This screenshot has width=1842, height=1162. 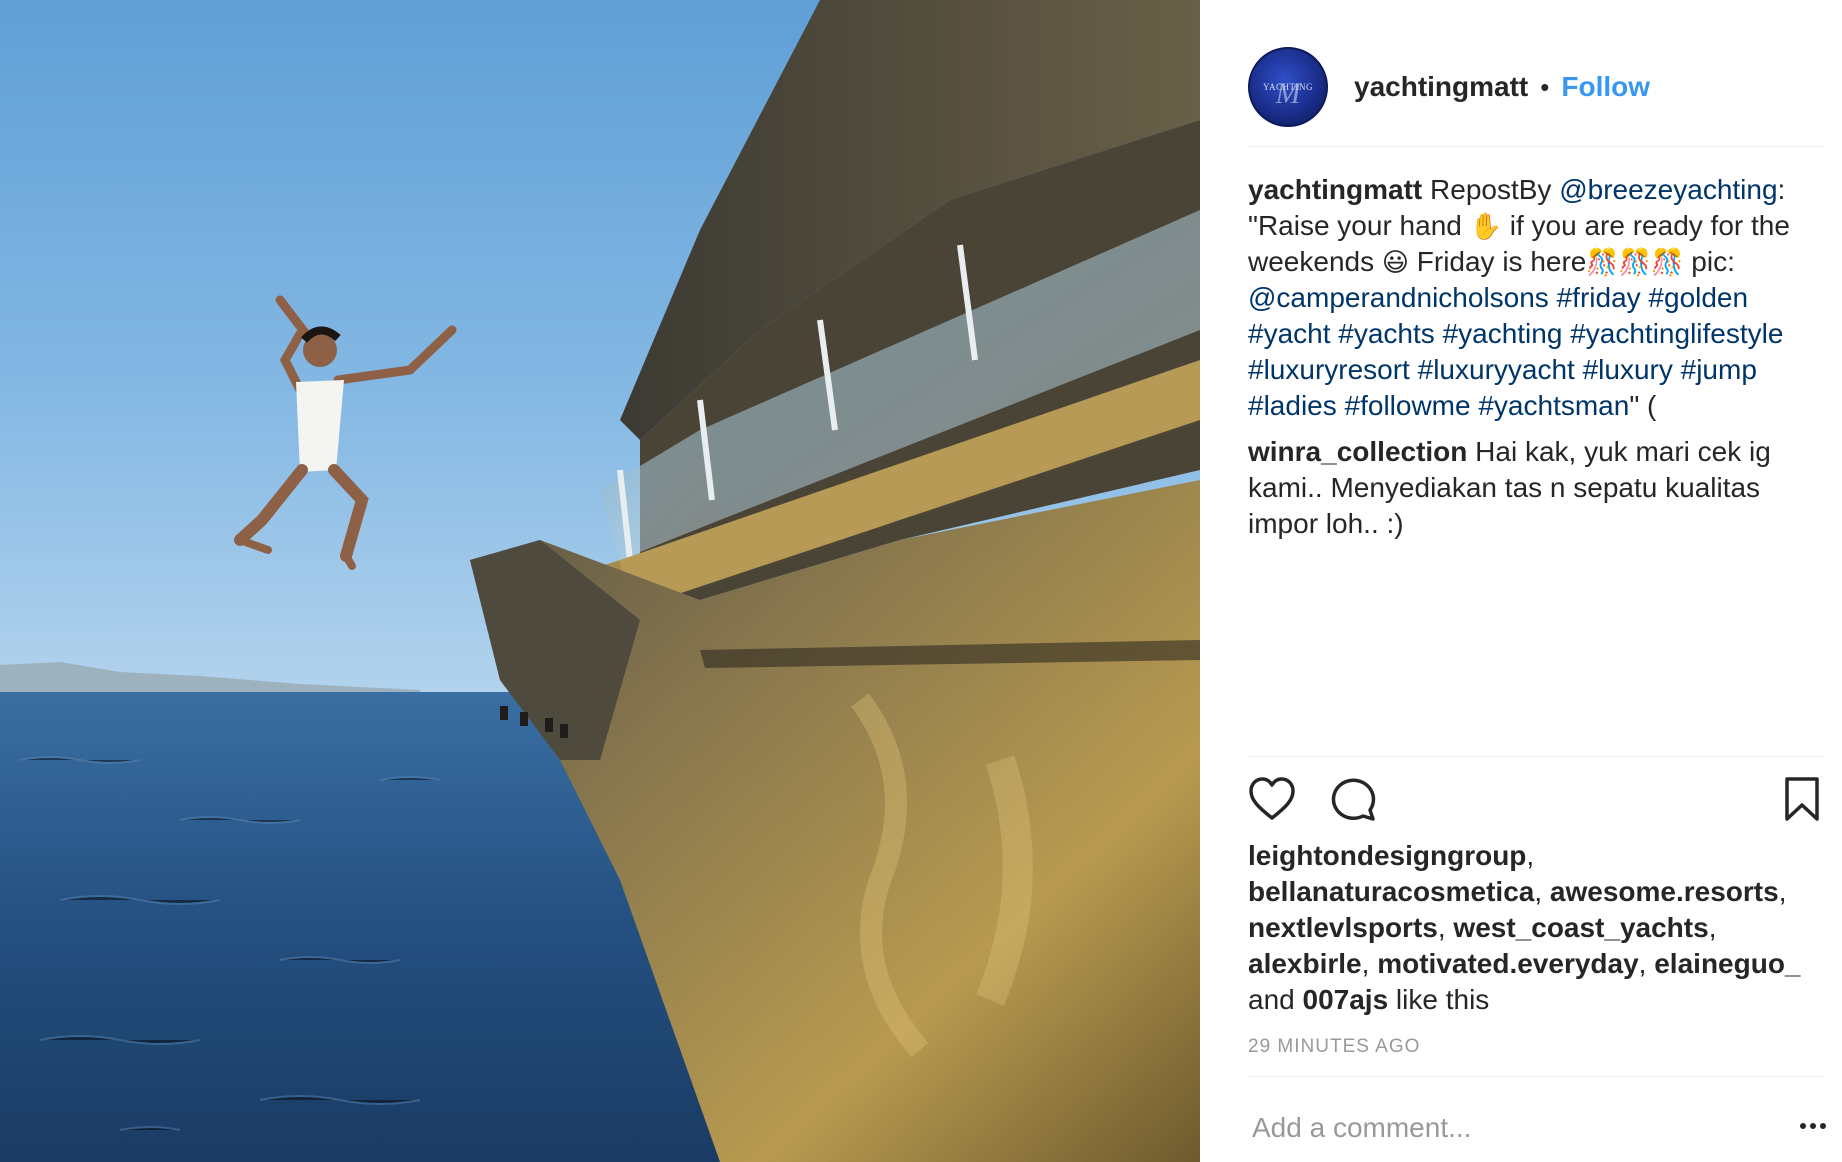 I want to click on more-options-icon, so click(x=1813, y=1126).